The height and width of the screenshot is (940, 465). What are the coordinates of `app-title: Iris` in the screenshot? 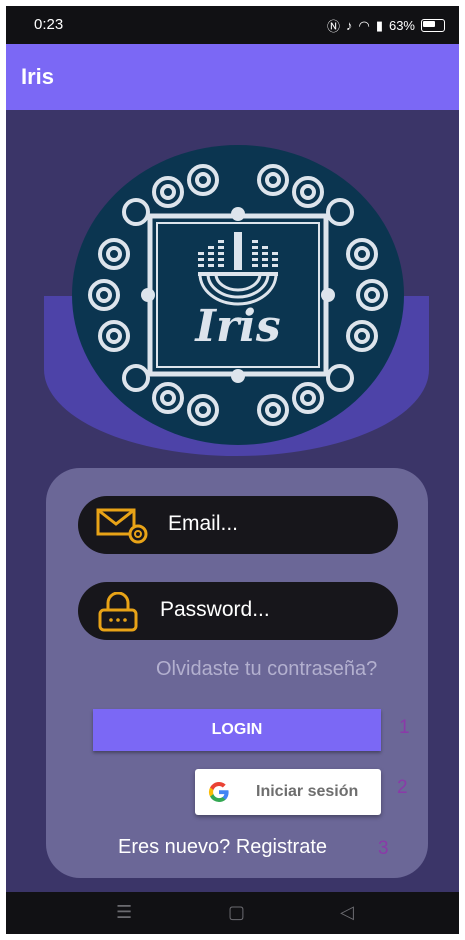 It's located at (38, 76).